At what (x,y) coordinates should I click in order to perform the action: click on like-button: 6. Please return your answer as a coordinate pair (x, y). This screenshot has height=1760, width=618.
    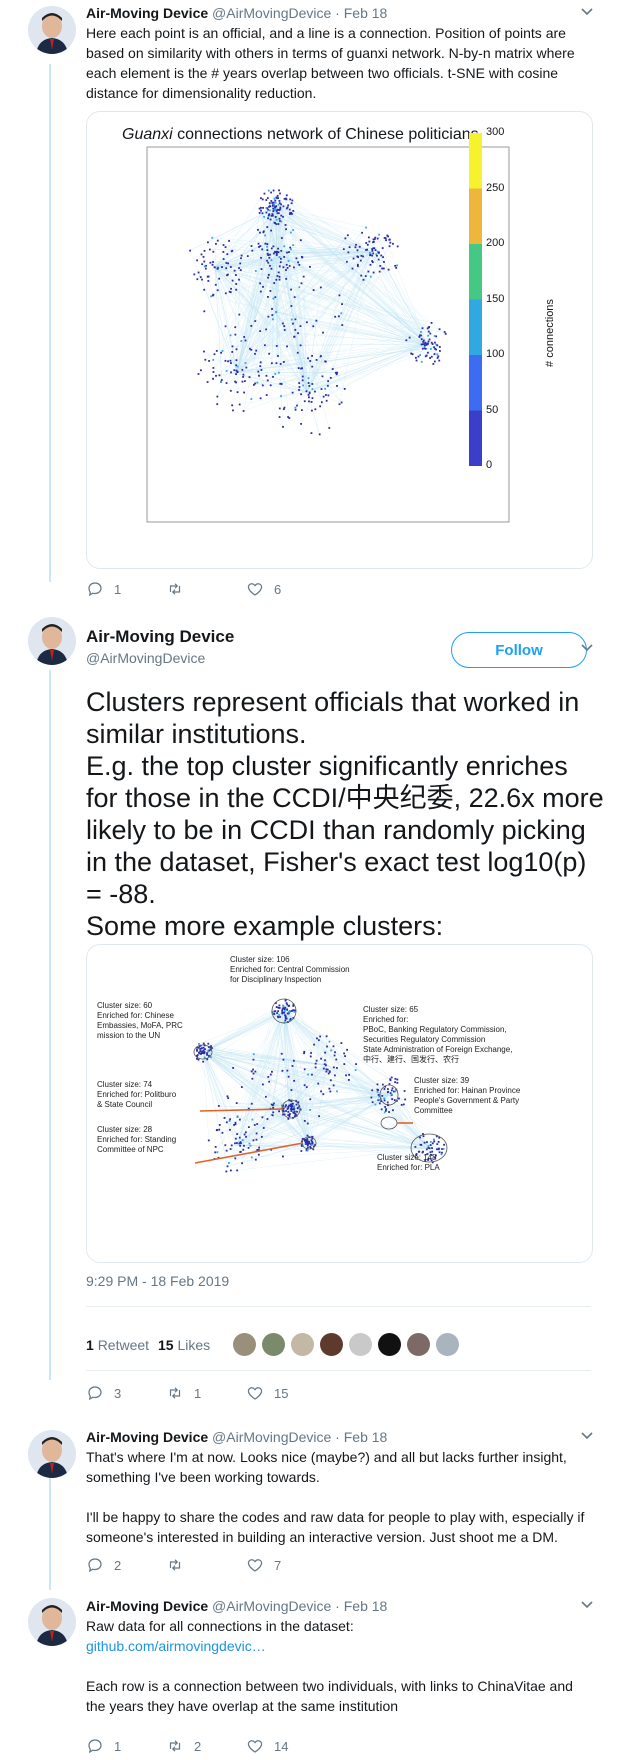
    Looking at the image, I should click on (263, 589).